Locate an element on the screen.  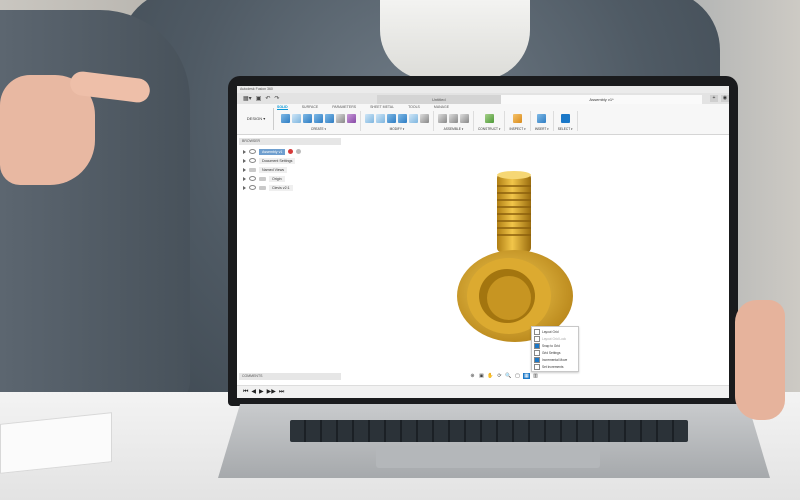
menu-item: Snap to Grid is located at coordinates (555, 345).